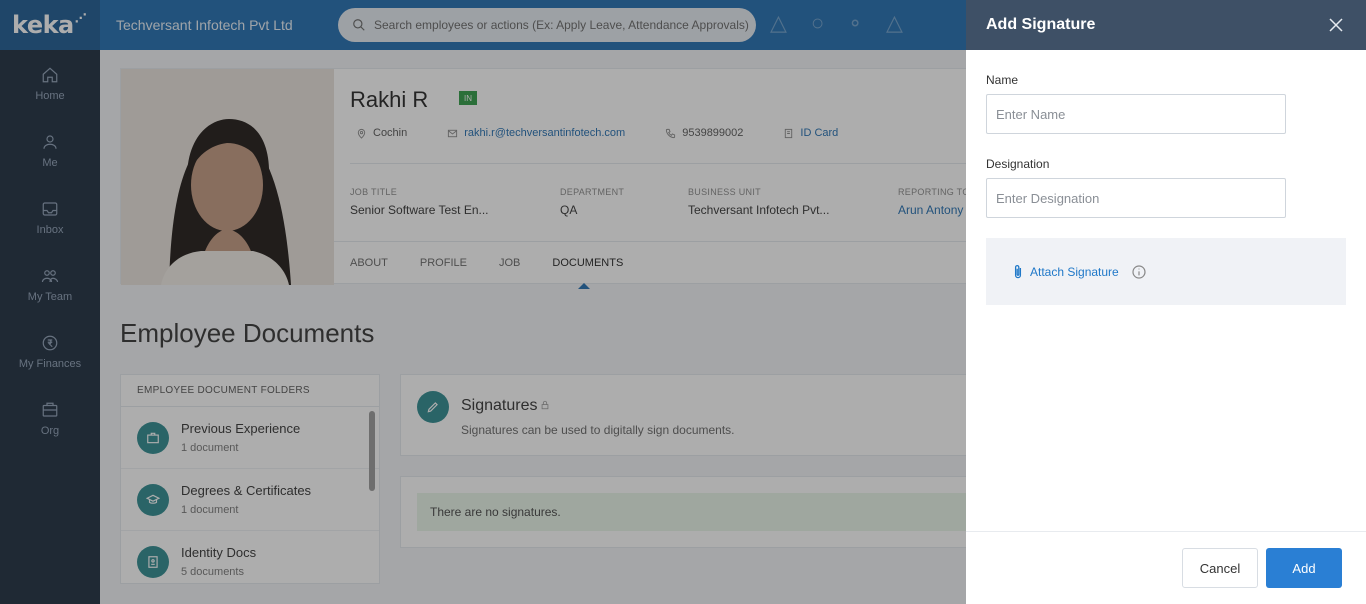 The height and width of the screenshot is (604, 1366). Describe the element at coordinates (1136, 198) in the screenshot. I see `designation-field` at that location.